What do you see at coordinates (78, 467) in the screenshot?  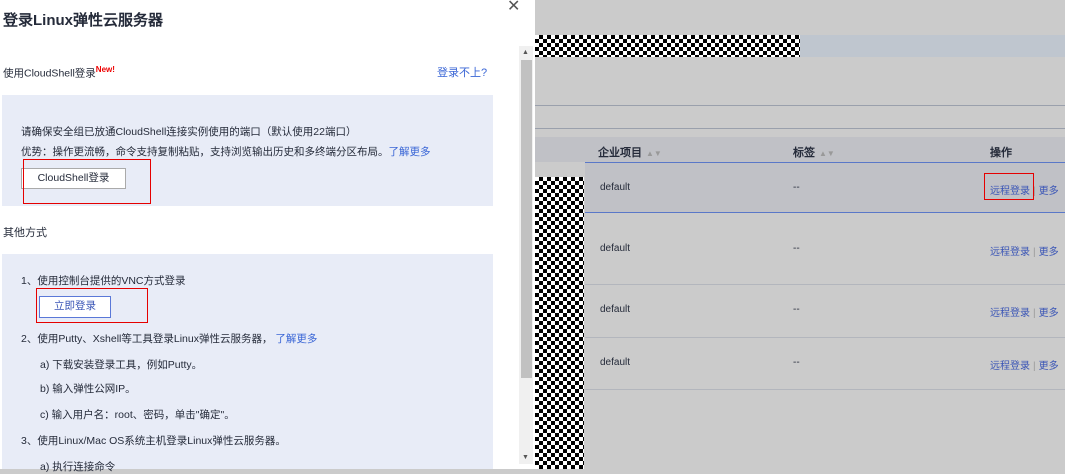 I see `step-3a: a) 执行连接命令` at bounding box center [78, 467].